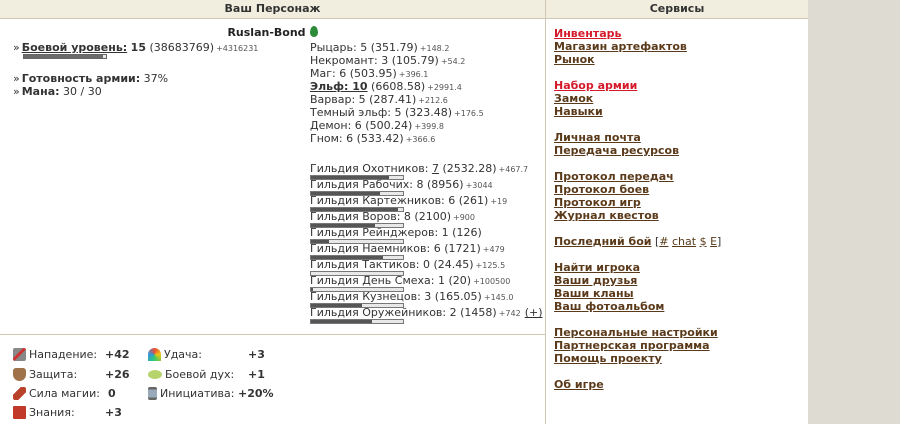 This screenshot has height=424, width=900. What do you see at coordinates (677, 9) in the screenshot?
I see `services-panel-header: Сервисы` at bounding box center [677, 9].